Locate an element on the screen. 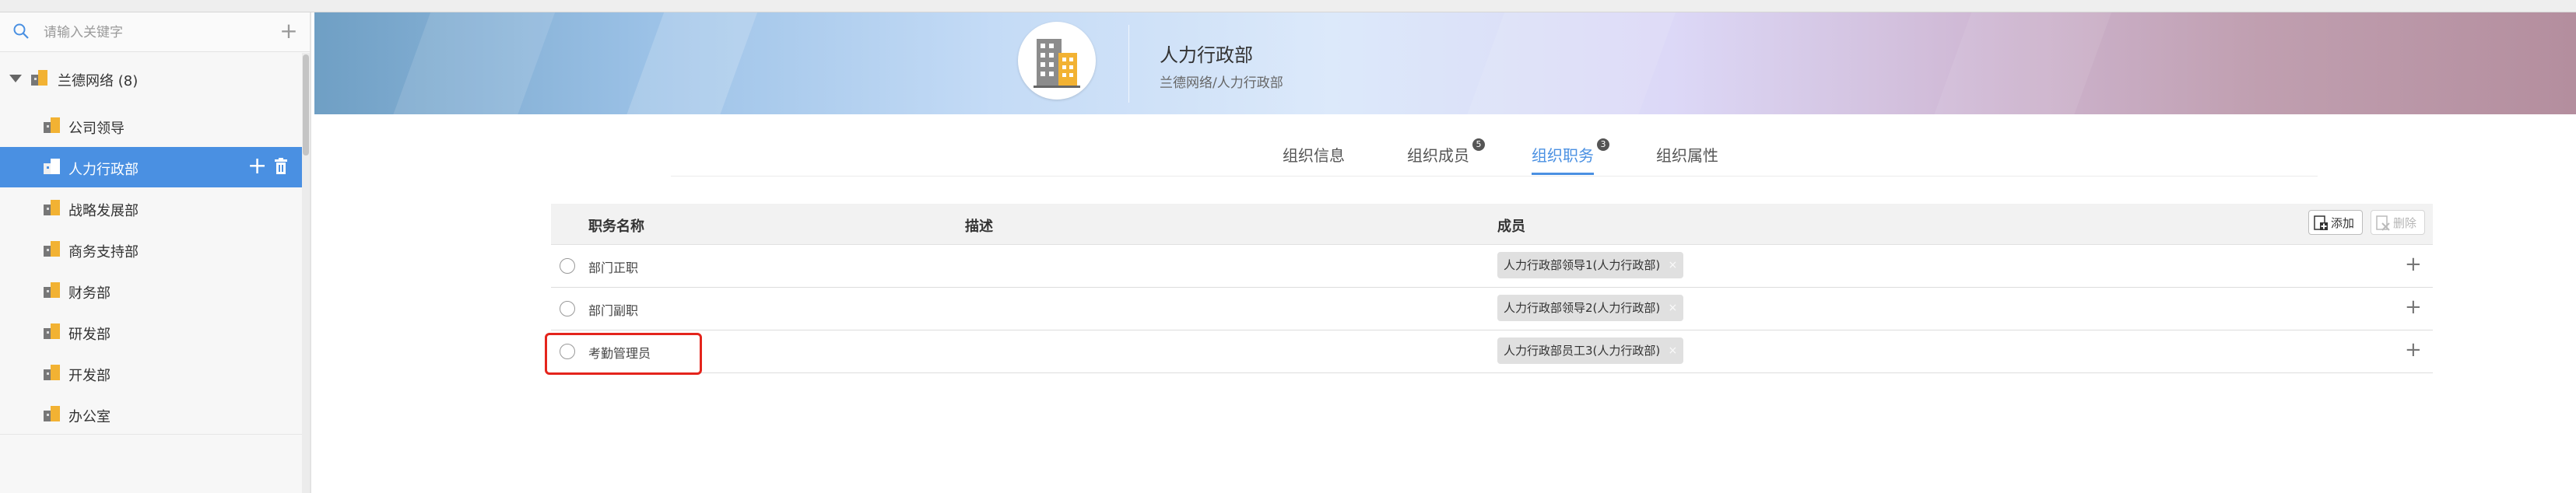  button-label: 添加 is located at coordinates (2343, 223).